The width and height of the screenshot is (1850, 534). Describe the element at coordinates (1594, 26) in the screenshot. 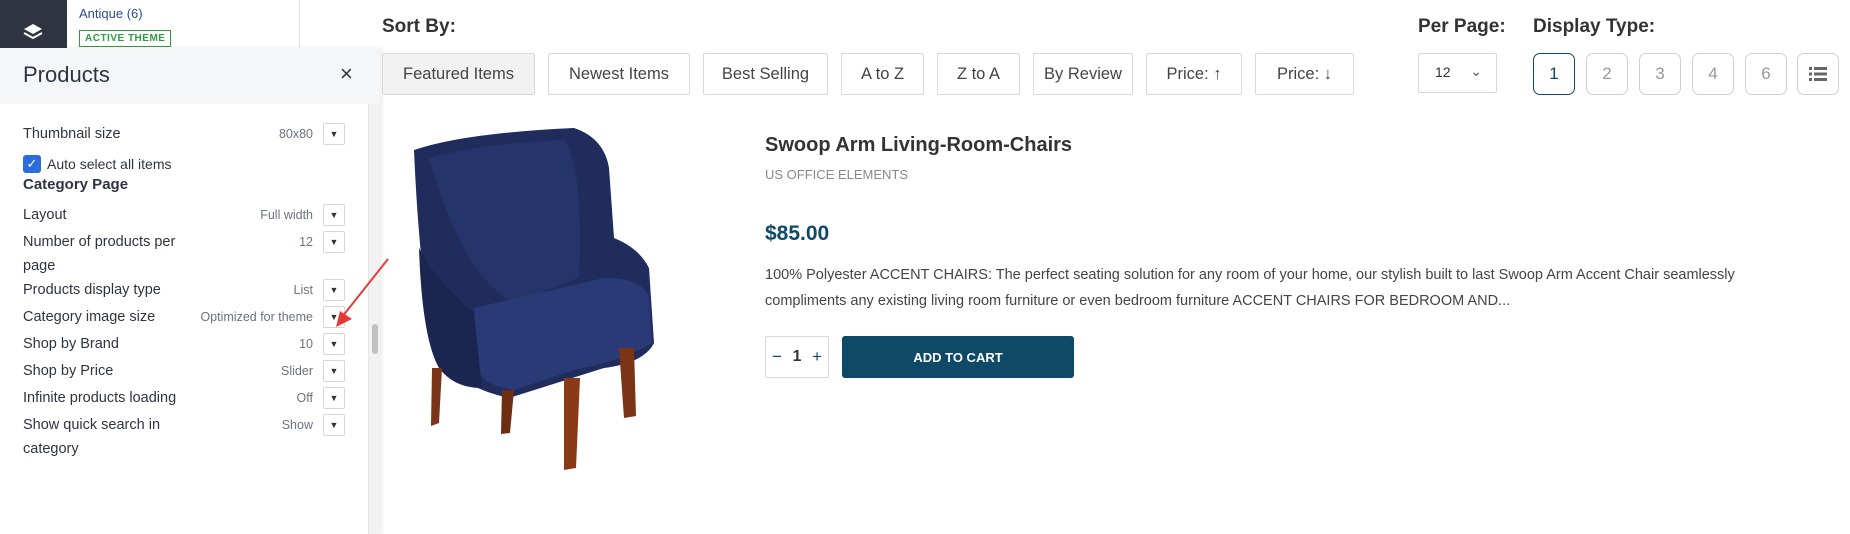

I see `display-type-label: Display Type:` at that location.